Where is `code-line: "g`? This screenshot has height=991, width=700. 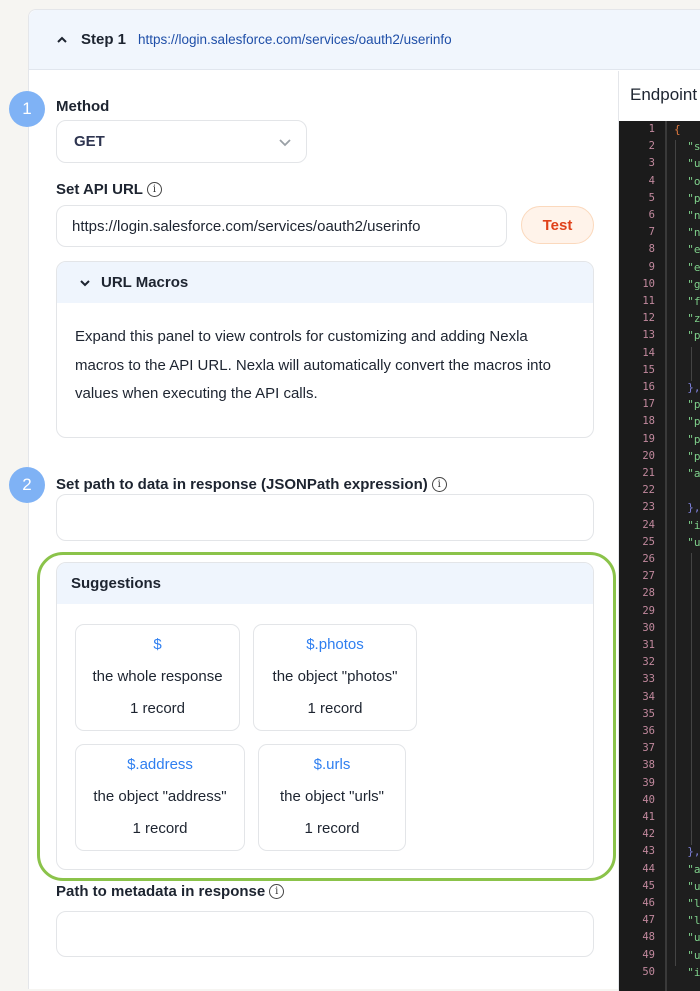
code-line: "g is located at coordinates (687, 284).